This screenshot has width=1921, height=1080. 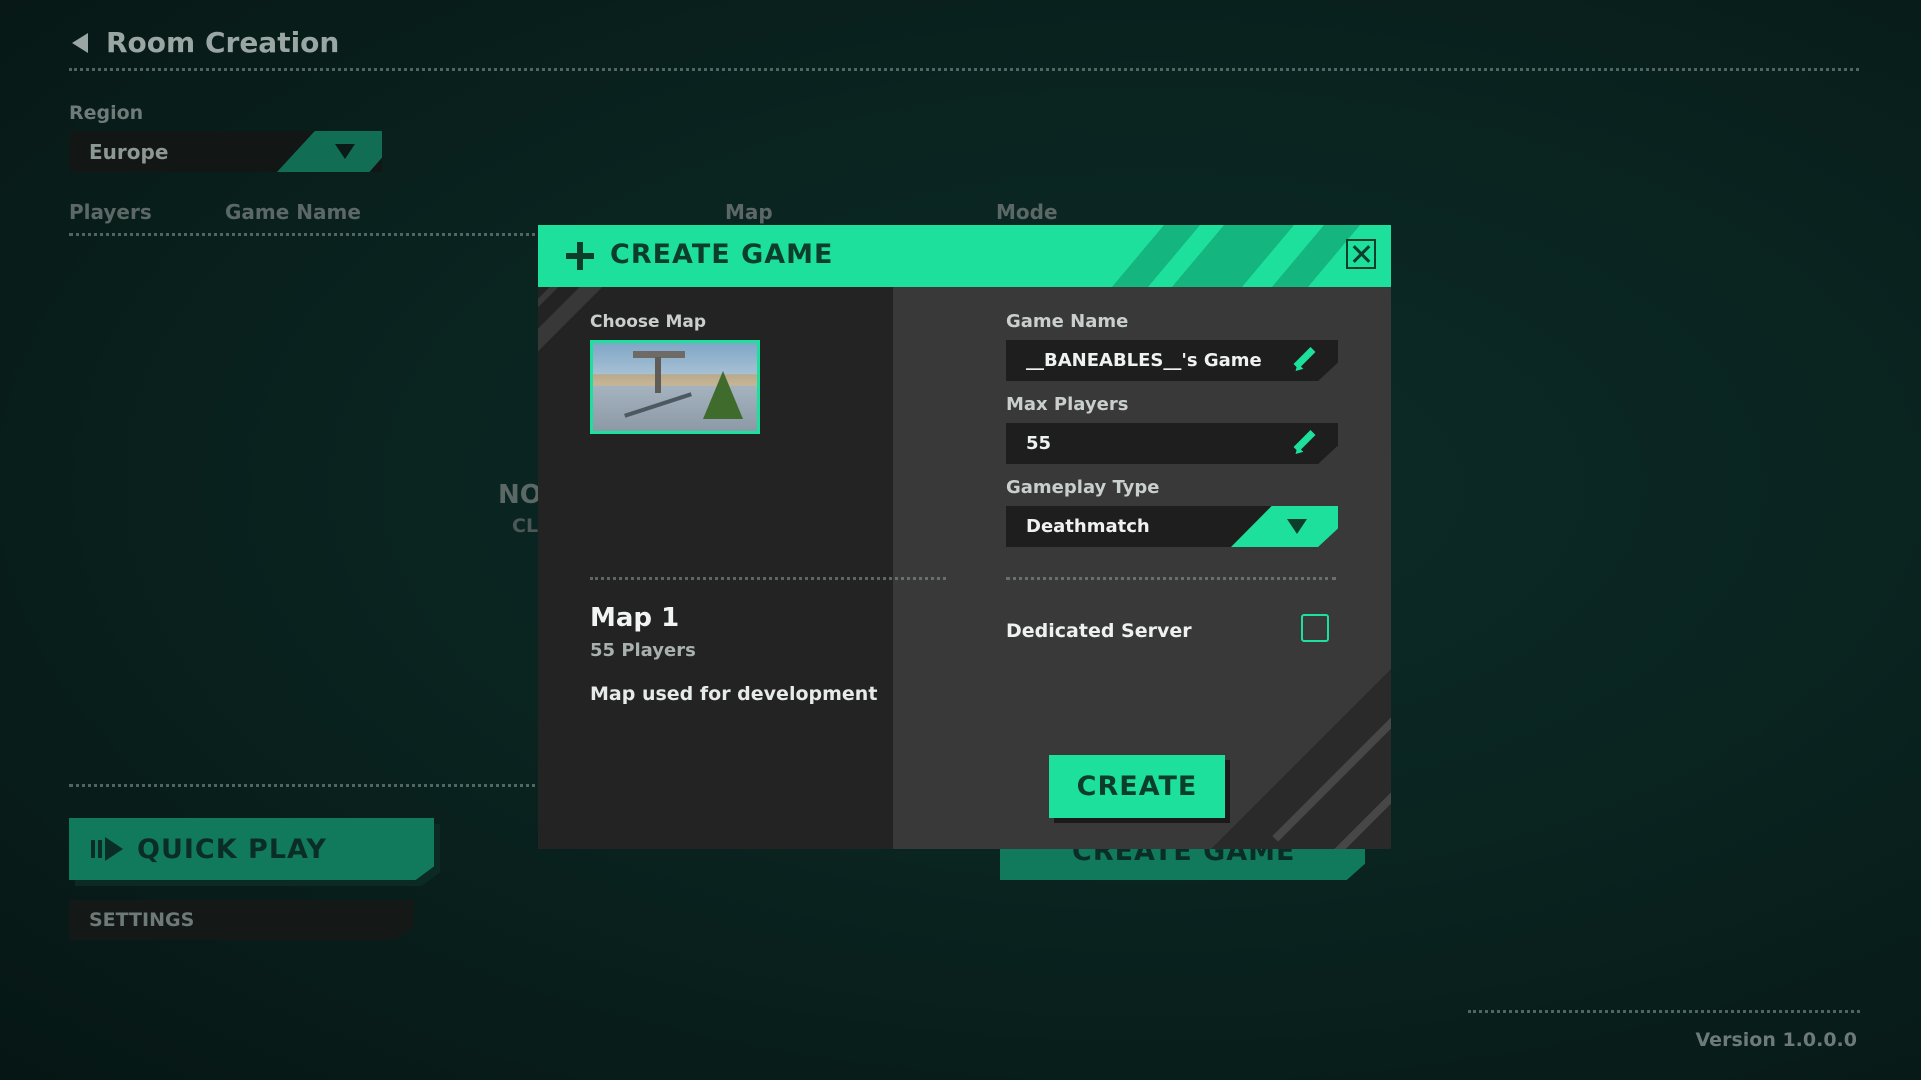 I want to click on modal-header: CREATE GAME, so click(x=964, y=256).